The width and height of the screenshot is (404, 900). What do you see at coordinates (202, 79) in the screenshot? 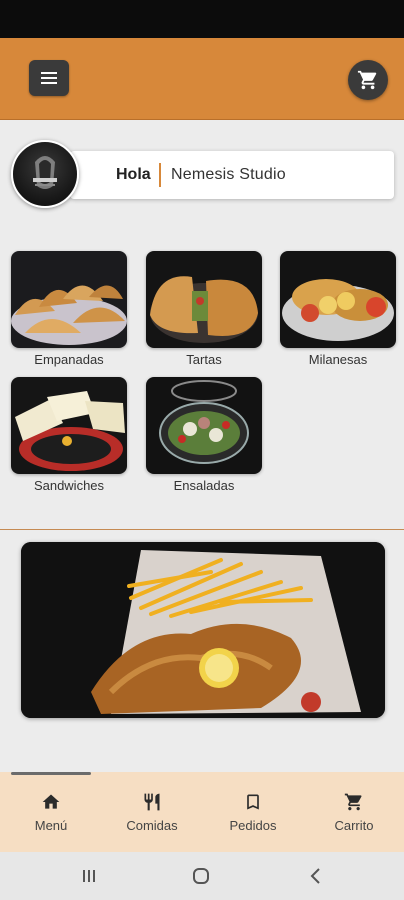
I see `app-bar` at bounding box center [202, 79].